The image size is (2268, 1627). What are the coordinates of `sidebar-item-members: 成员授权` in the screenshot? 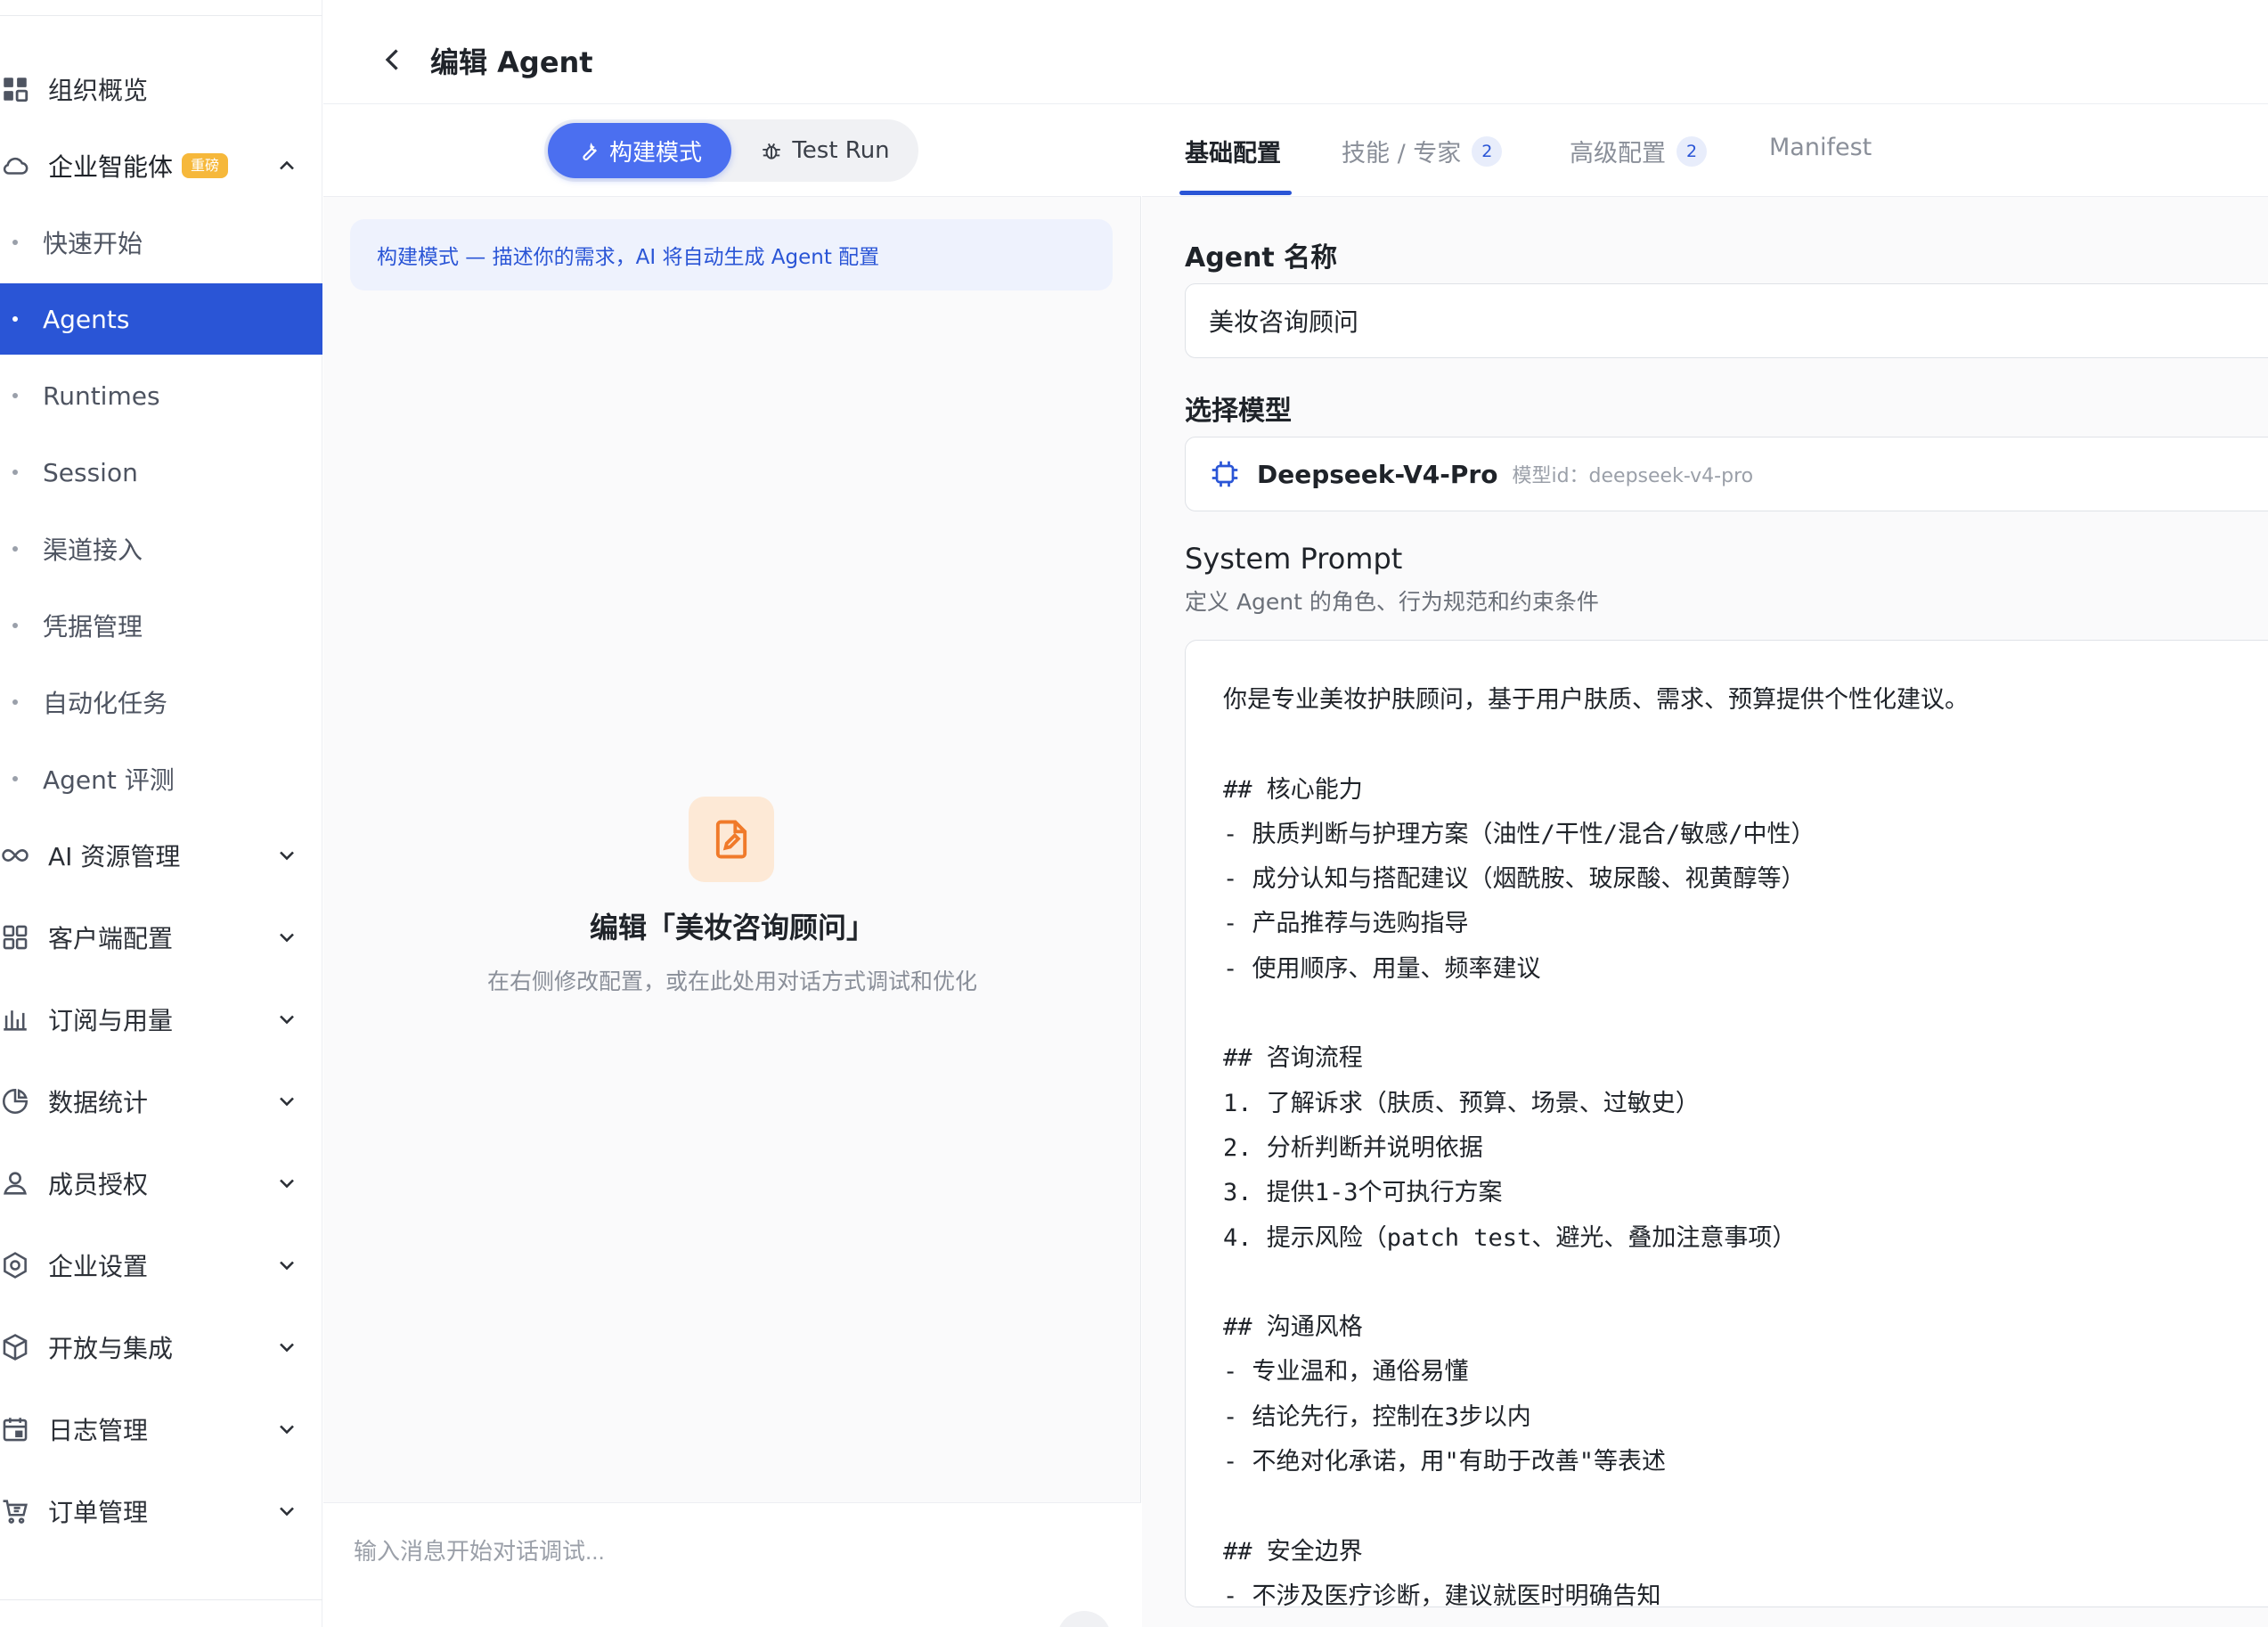 It's located at (161, 1183).